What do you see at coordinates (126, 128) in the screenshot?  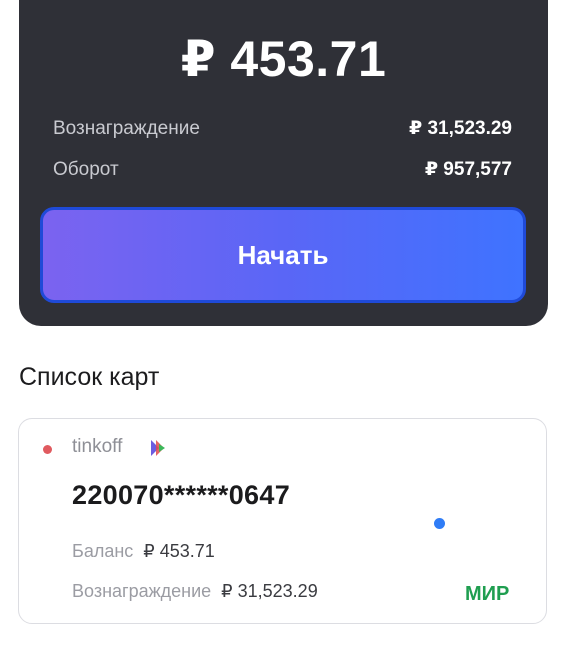 I see `reward-label: Вознаграждение` at bounding box center [126, 128].